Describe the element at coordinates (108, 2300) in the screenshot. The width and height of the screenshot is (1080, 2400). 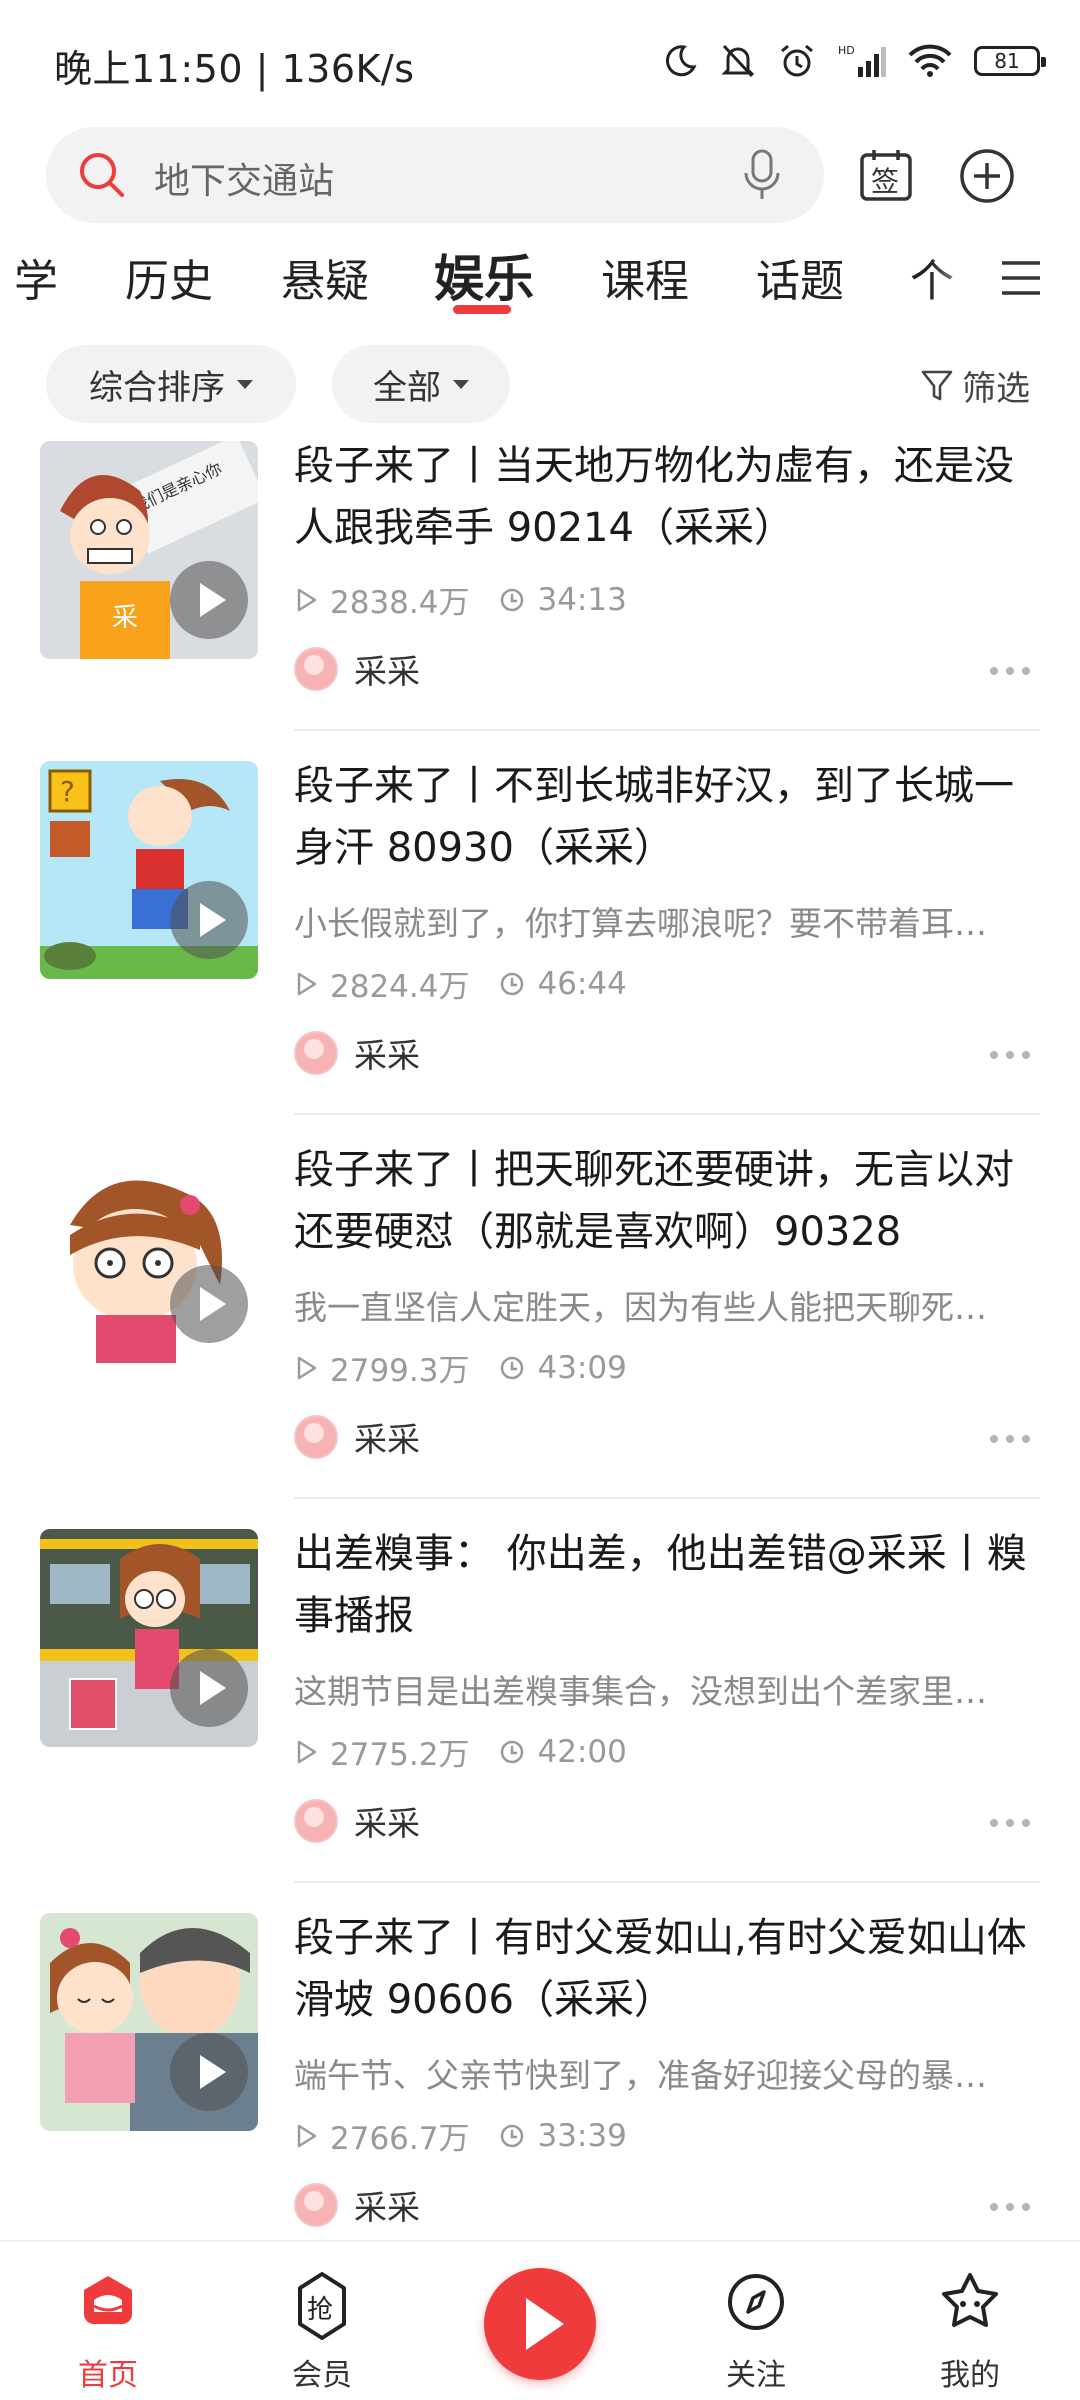
I see `home-icon` at that location.